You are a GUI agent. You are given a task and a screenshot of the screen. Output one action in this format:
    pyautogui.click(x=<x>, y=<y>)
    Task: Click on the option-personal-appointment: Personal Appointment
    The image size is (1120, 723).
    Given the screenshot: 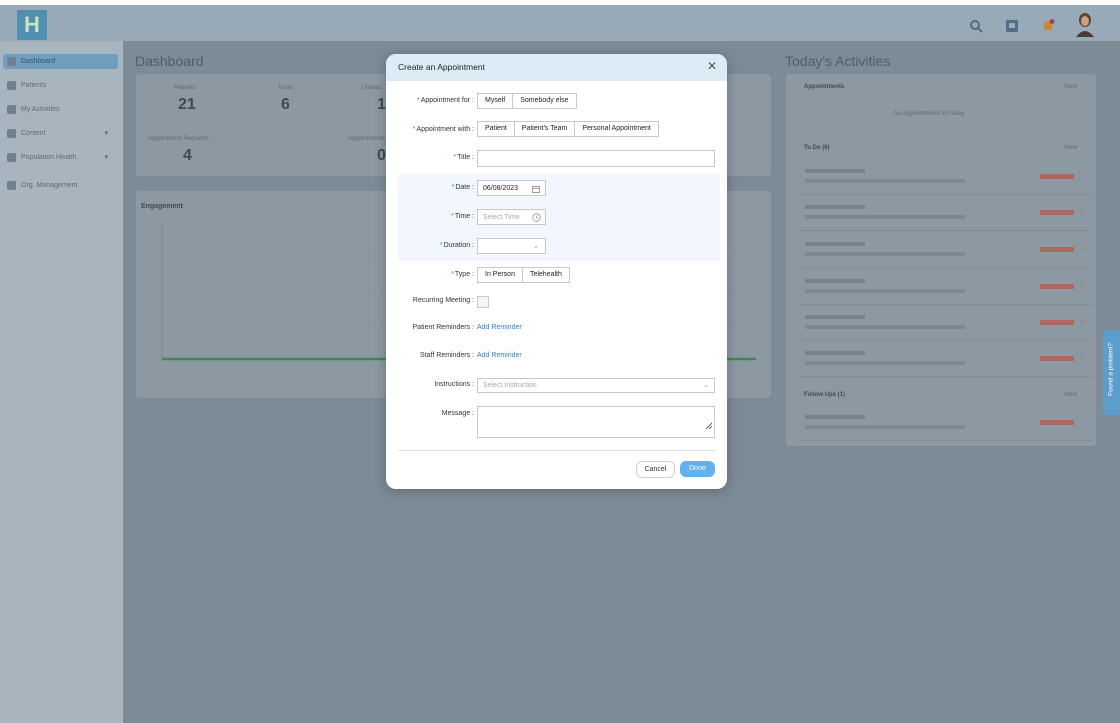 What is the action you would take?
    pyautogui.click(x=616, y=129)
    